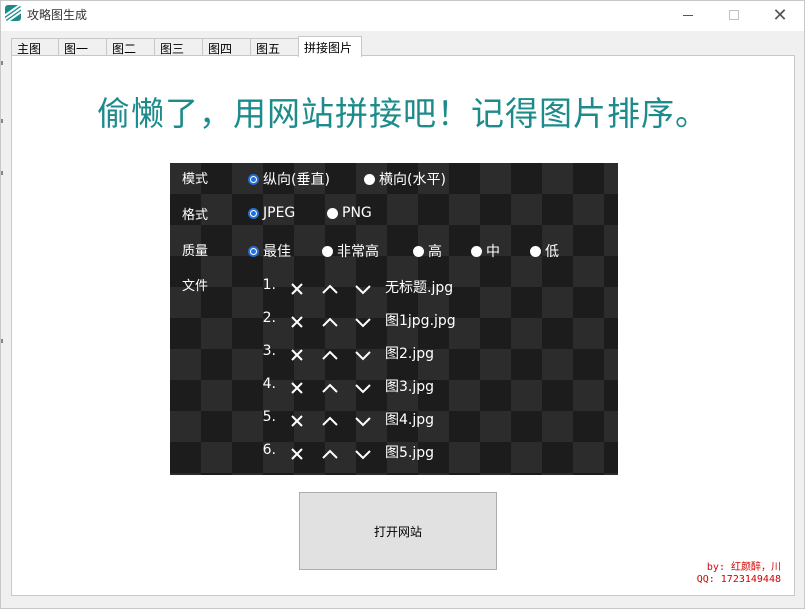  Describe the element at coordinates (269, 450) in the screenshot. I see `file-number: 6.` at that location.